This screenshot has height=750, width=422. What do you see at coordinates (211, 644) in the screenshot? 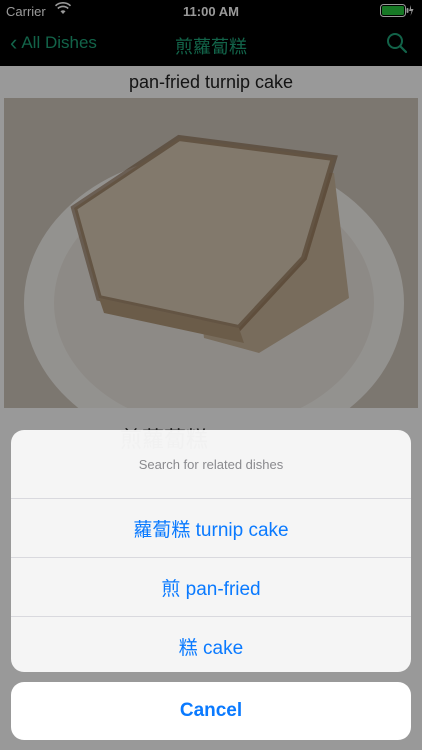
I see `option-cake: 糕 cake` at bounding box center [211, 644].